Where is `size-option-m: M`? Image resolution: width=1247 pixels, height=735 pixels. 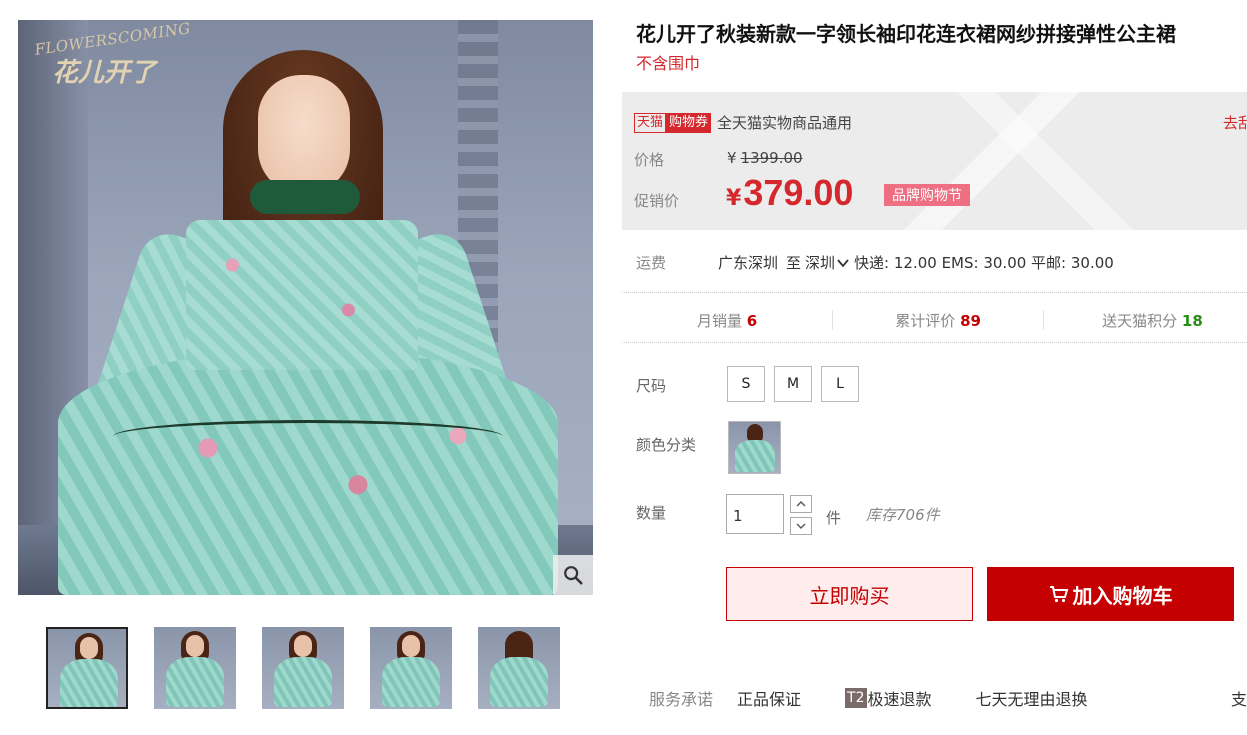 size-option-m: M is located at coordinates (793, 384).